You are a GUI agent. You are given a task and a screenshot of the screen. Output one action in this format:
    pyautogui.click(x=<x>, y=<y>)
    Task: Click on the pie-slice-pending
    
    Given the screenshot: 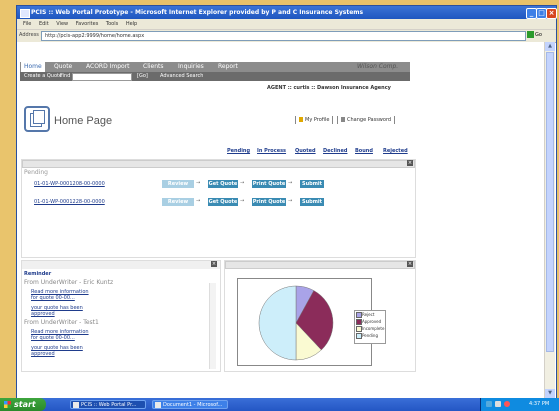 What is the action you would take?
    pyautogui.click(x=277, y=323)
    